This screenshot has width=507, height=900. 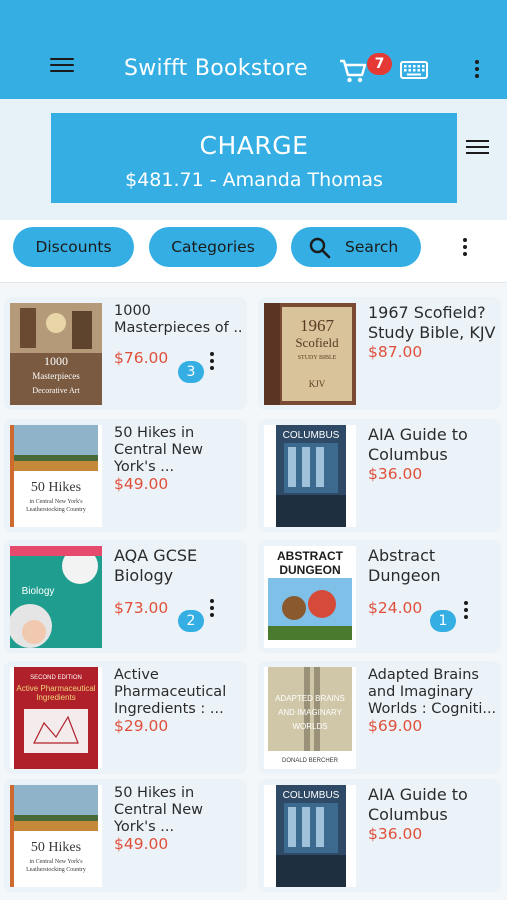 What do you see at coordinates (55, 688) in the screenshot?
I see `cover-title: Active Pharmaceutical` at bounding box center [55, 688].